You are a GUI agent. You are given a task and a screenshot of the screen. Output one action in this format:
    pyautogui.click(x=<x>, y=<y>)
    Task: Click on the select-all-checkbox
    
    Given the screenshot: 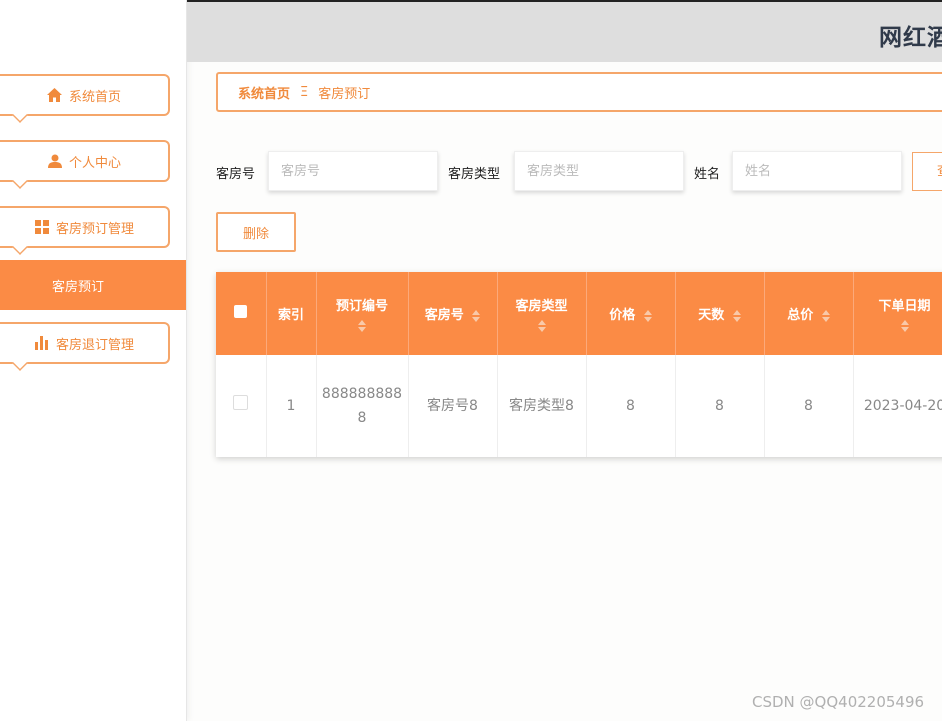 What is the action you would take?
    pyautogui.click(x=241, y=311)
    